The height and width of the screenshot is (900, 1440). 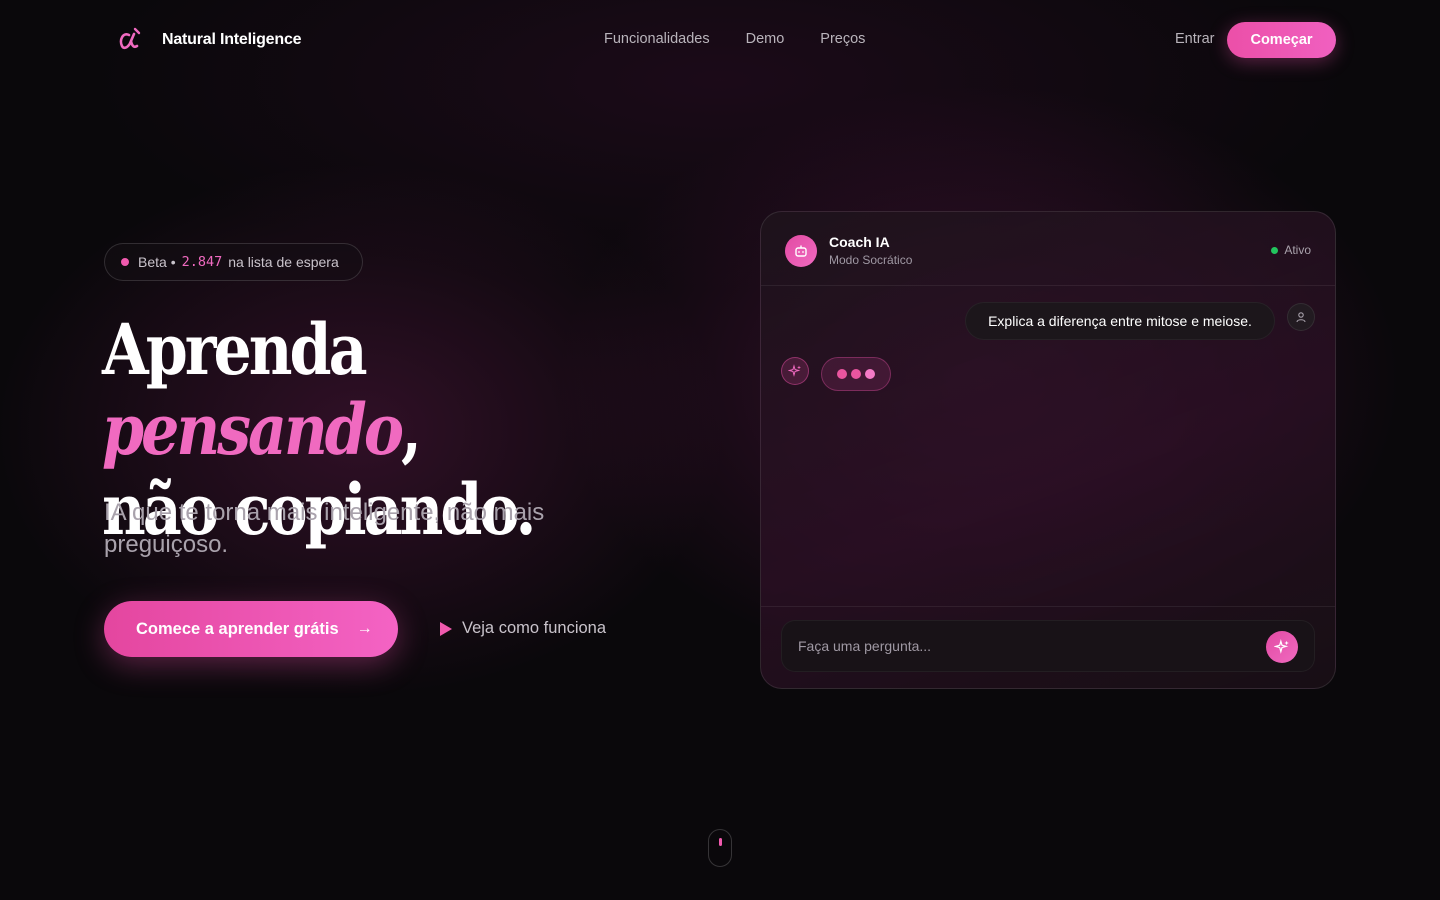 What do you see at coordinates (1028, 646) in the screenshot?
I see `question-input` at bounding box center [1028, 646].